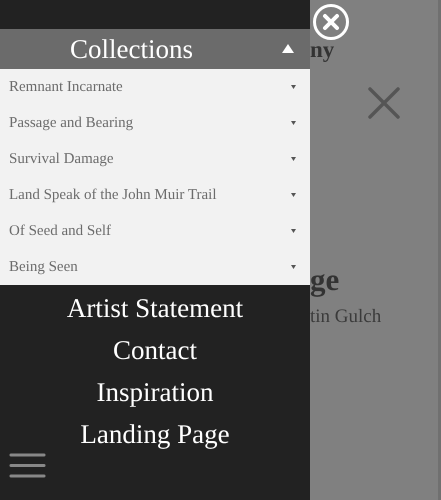 This screenshot has width=441, height=500. Describe the element at coordinates (155, 267) in the screenshot. I see `collection-item: Being Seen` at that location.